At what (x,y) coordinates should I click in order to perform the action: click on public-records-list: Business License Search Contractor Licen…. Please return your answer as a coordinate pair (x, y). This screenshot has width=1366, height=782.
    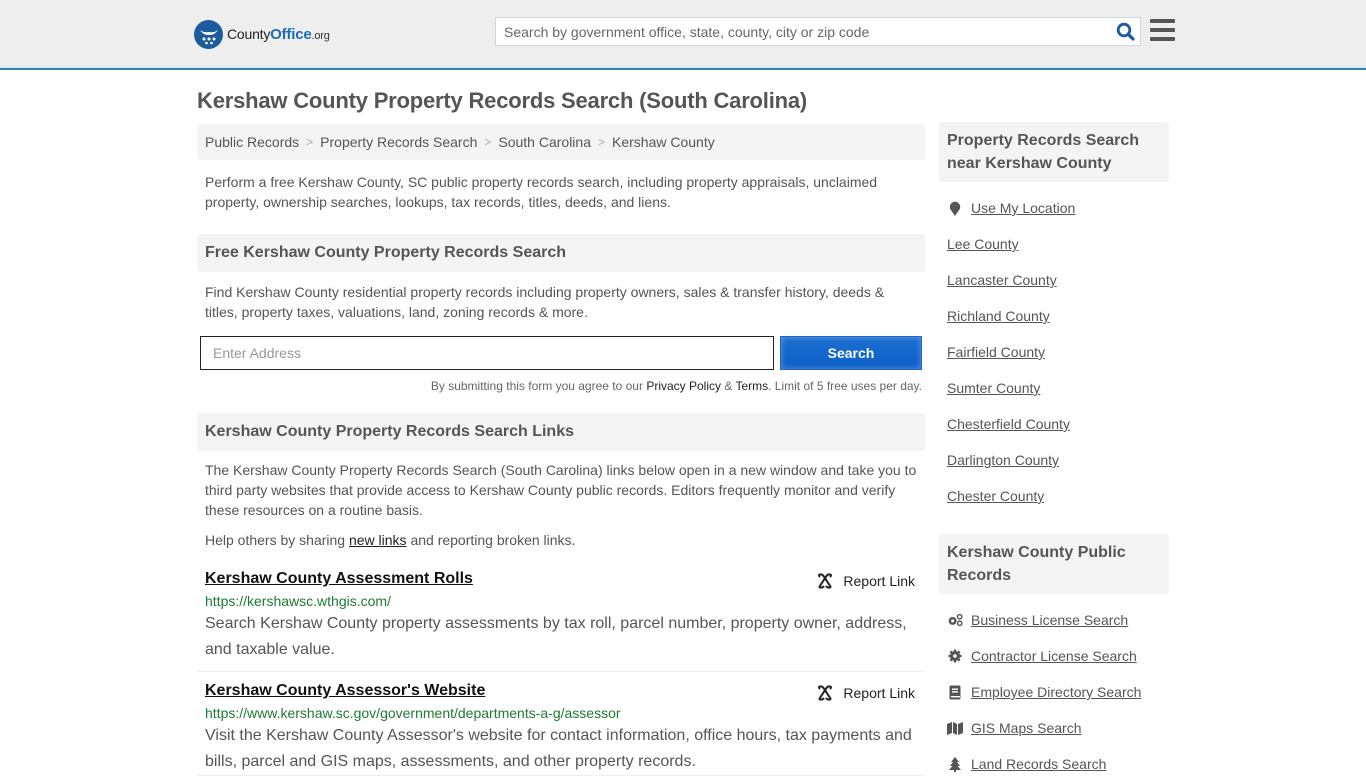
    Looking at the image, I should click on (1054, 692).